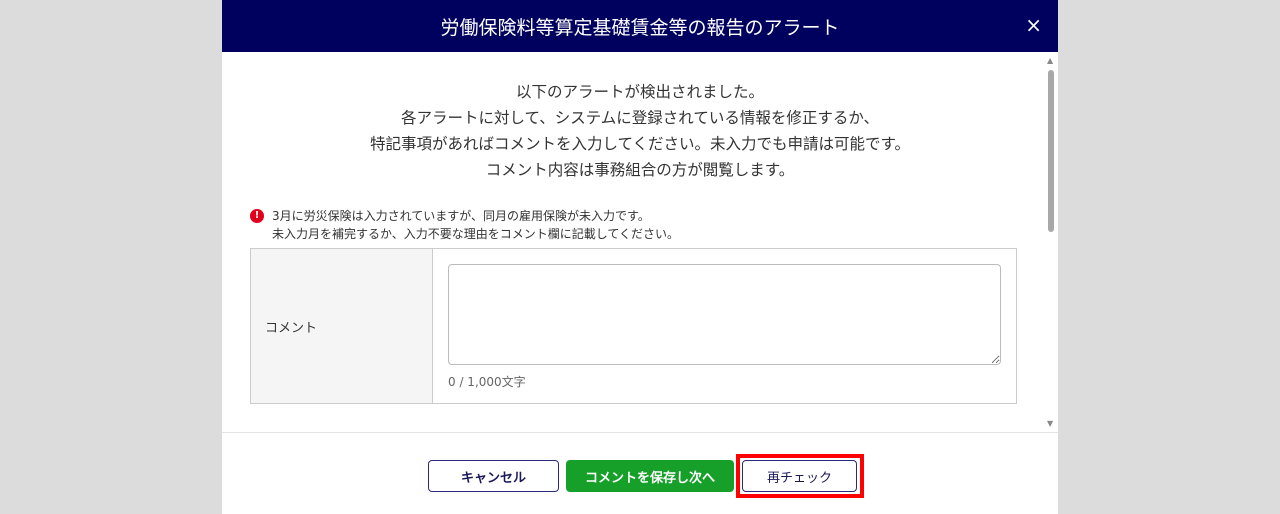  What do you see at coordinates (1051, 151) in the screenshot?
I see `scrollbar-thumb` at bounding box center [1051, 151].